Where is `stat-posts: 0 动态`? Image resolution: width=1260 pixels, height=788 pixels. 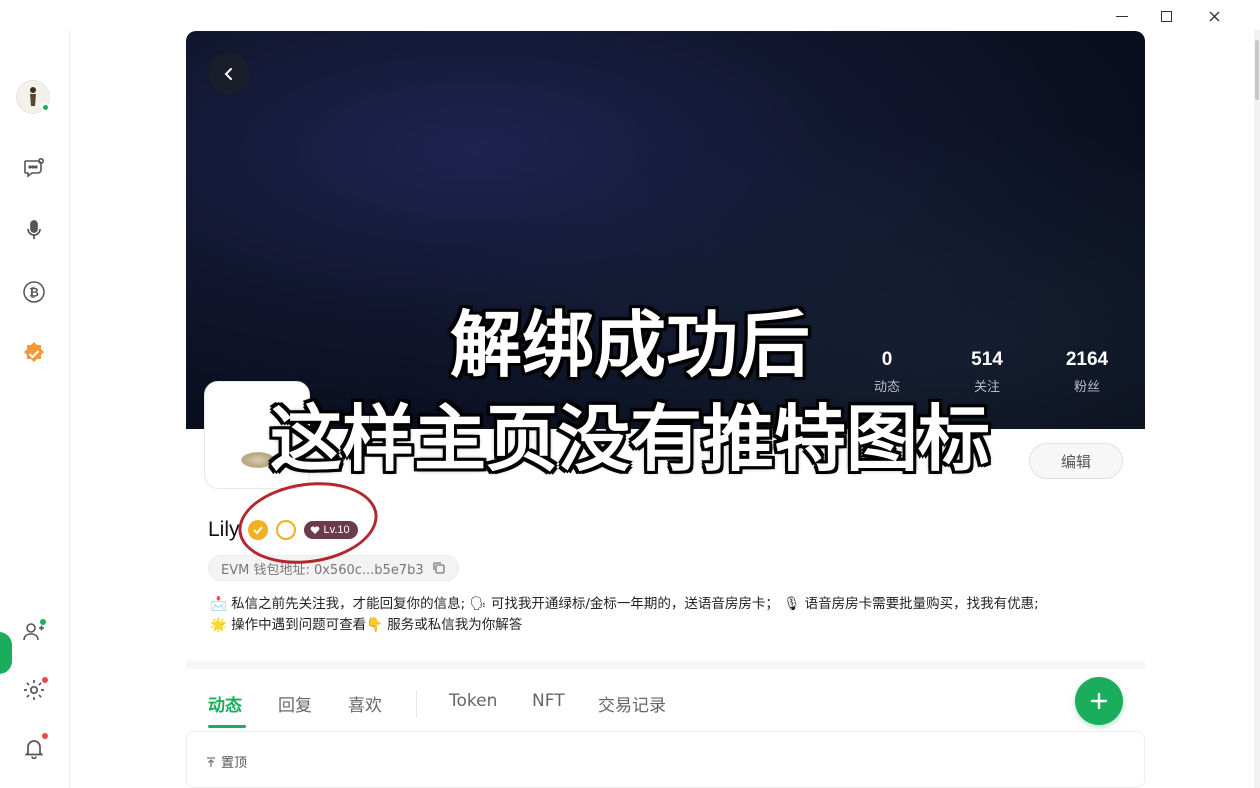 stat-posts: 0 动态 is located at coordinates (887, 372).